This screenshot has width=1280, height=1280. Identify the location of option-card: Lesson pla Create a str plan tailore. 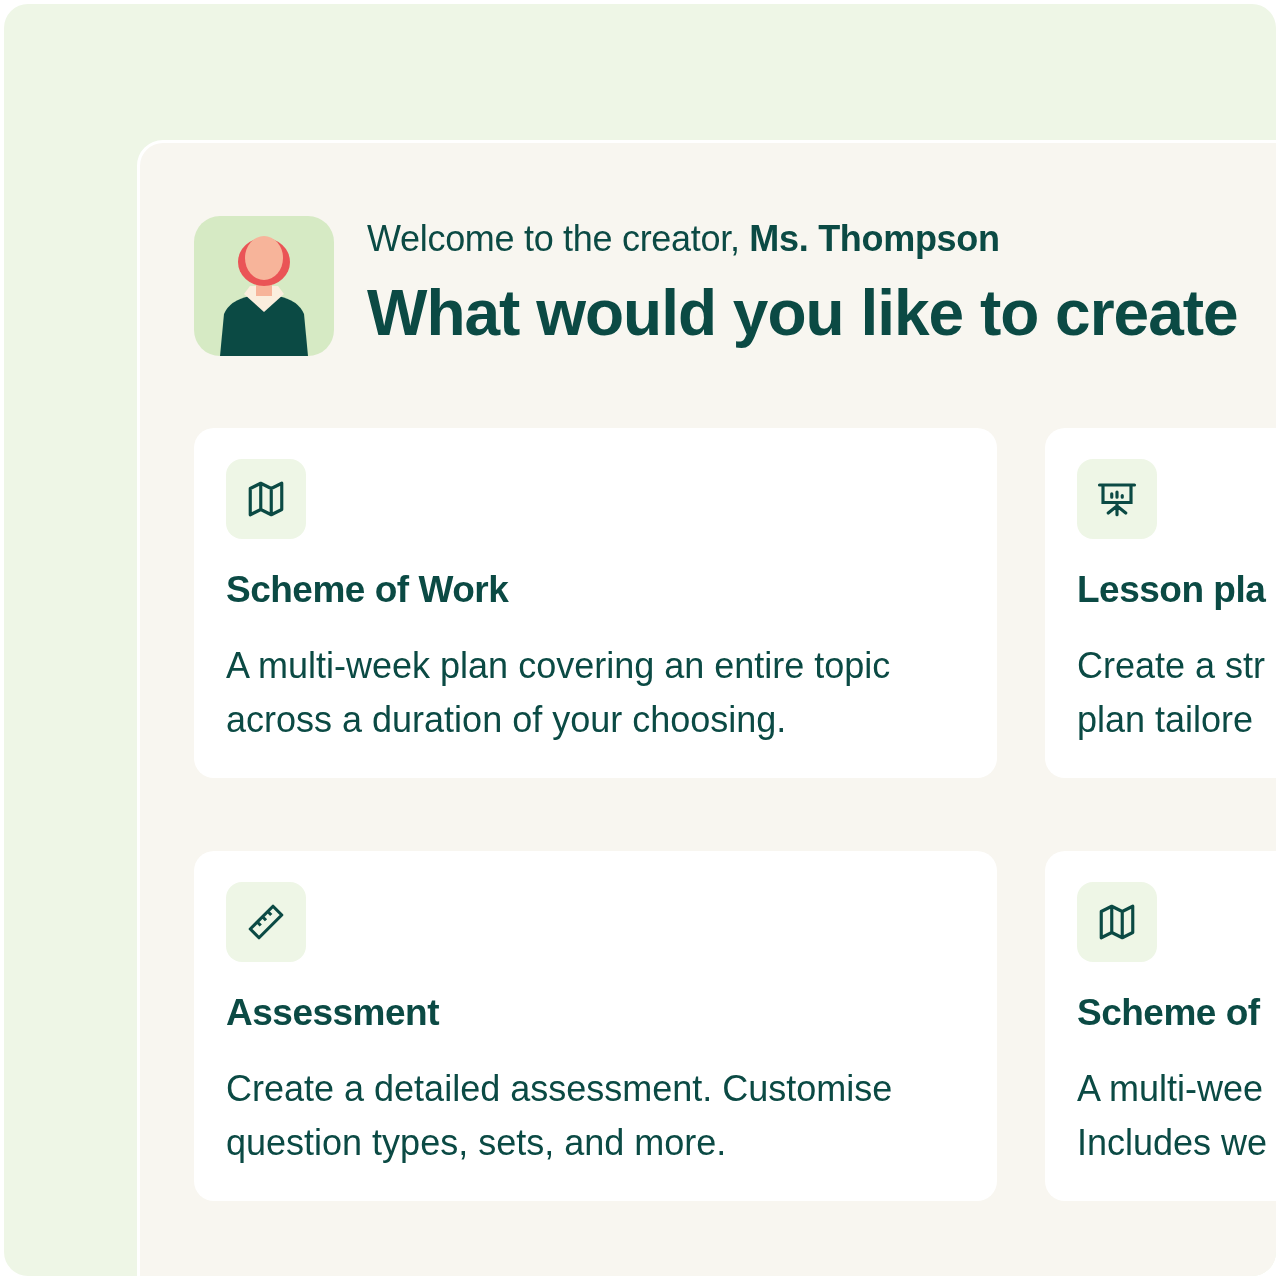
(1160, 603).